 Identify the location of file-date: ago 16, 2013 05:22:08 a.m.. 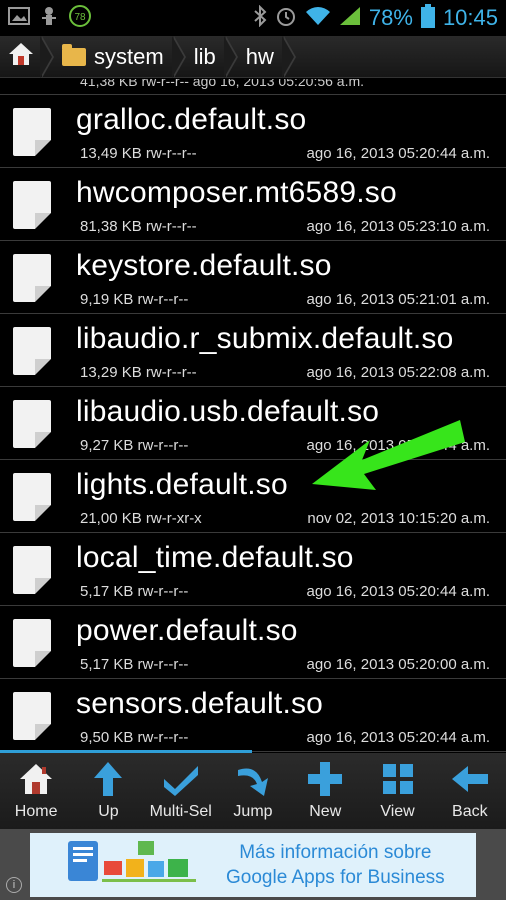
(398, 372).